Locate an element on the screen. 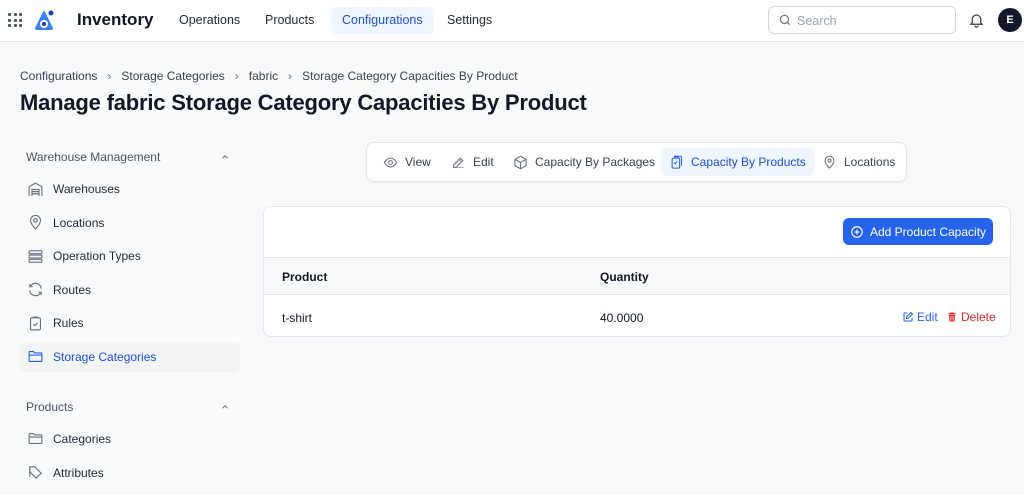  table-row: t-shirt 40.0000 Edit Delete is located at coordinates (637, 317).